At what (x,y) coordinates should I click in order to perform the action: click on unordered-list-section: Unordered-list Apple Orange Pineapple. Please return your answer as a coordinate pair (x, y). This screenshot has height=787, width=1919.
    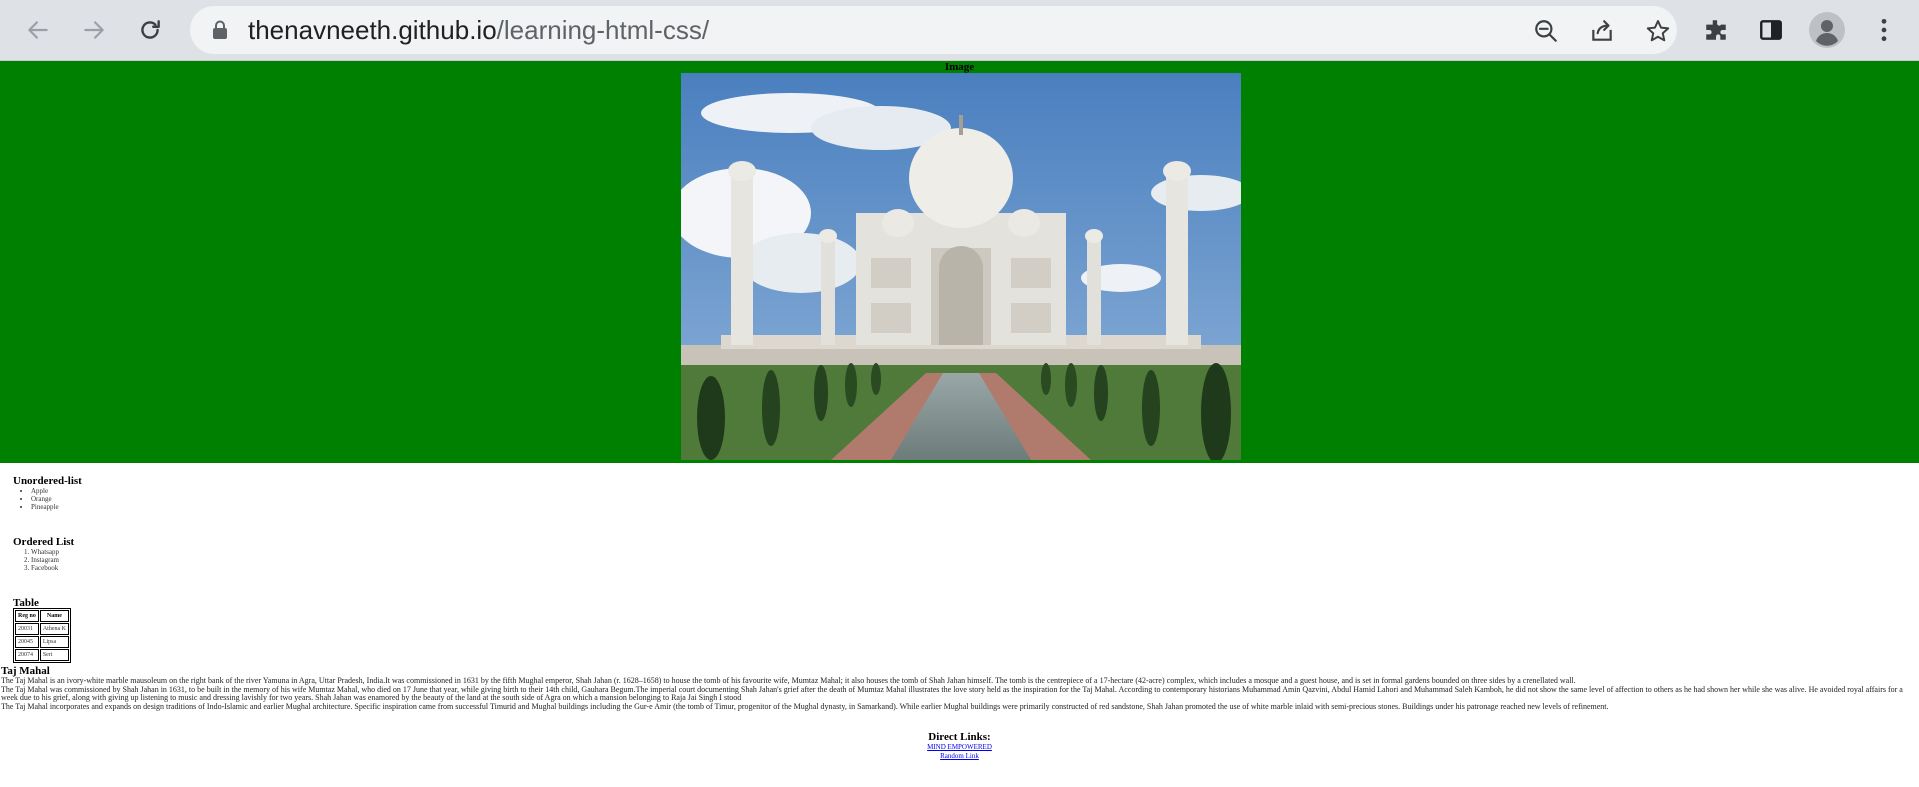
    Looking at the image, I should click on (47, 493).